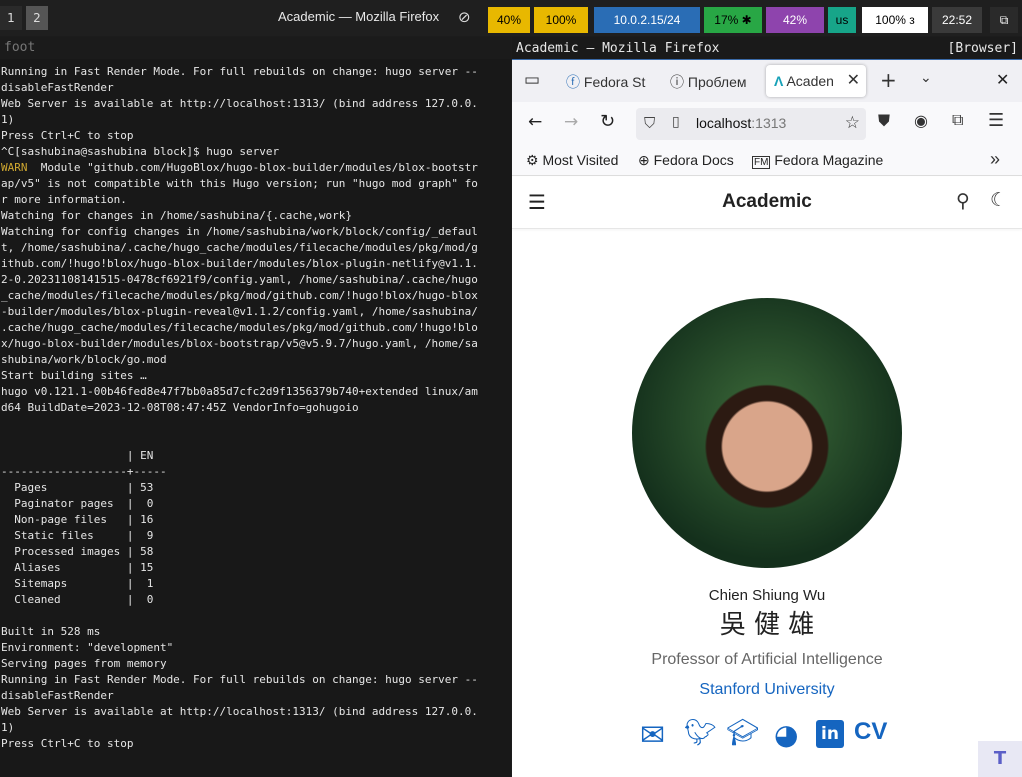 The image size is (1022, 777). Describe the element at coordinates (870, 732) in the screenshot. I see `cv-link: CV` at that location.